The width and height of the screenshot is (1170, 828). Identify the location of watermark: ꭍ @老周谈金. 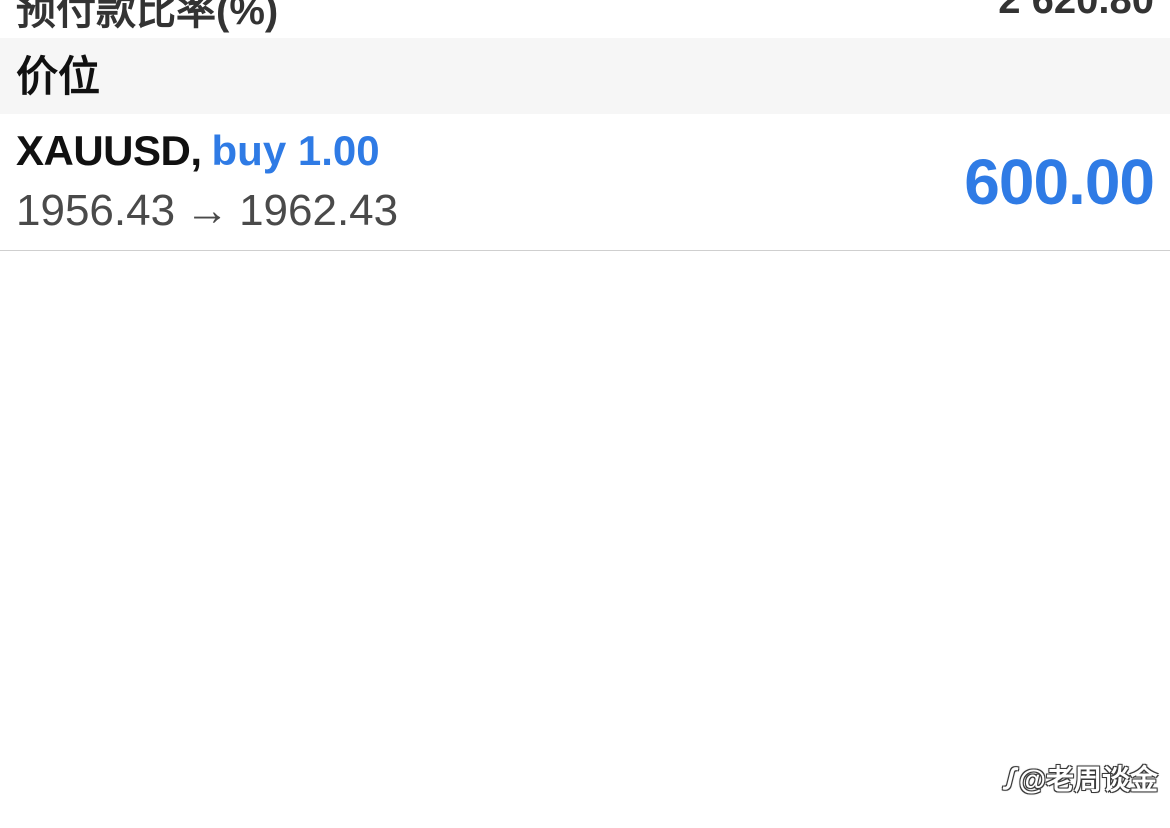
(1080, 778).